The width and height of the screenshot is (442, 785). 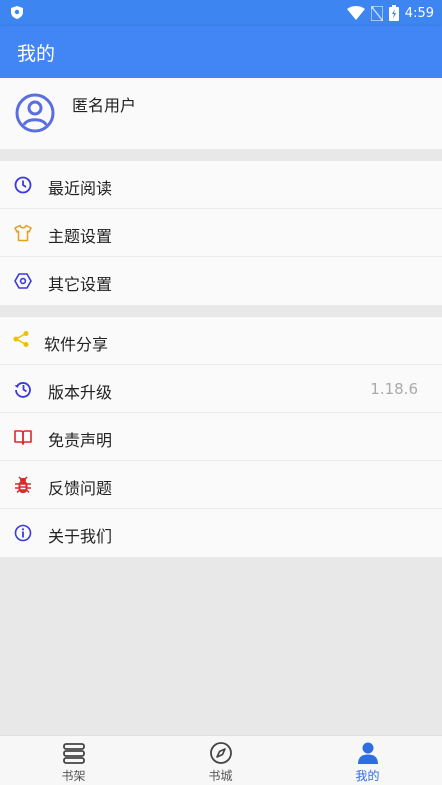 I want to click on menu-item-other-settings: 其它设置, so click(x=221, y=281).